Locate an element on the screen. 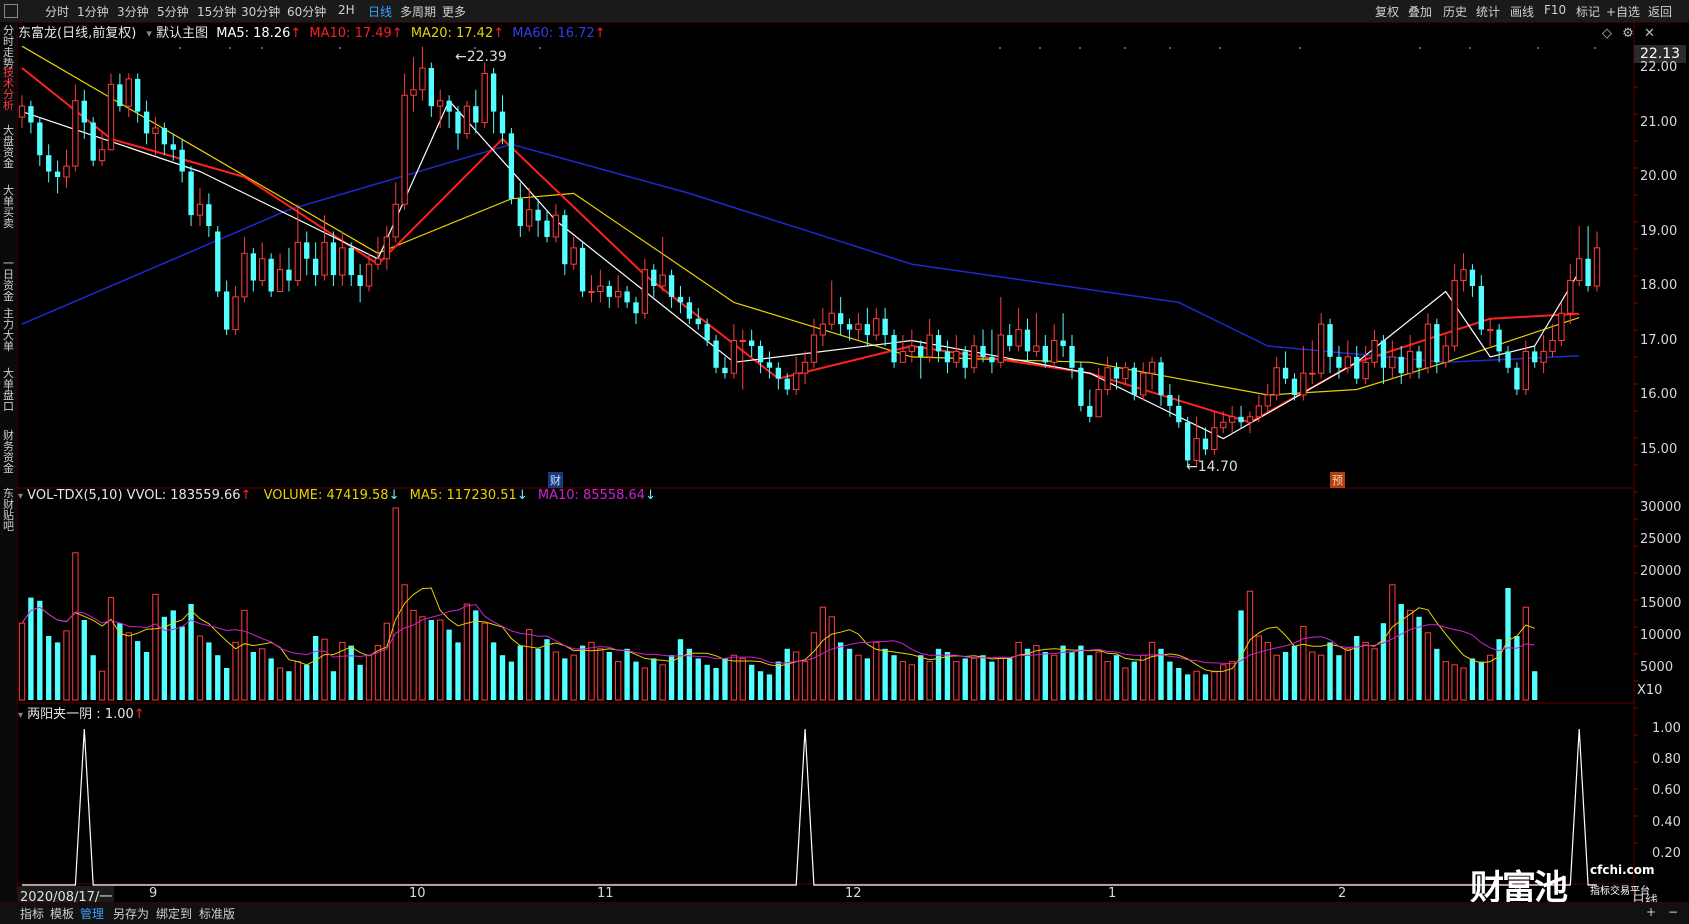 The width and height of the screenshot is (1689, 924). volume-tick: 5000 is located at coordinates (1657, 667).